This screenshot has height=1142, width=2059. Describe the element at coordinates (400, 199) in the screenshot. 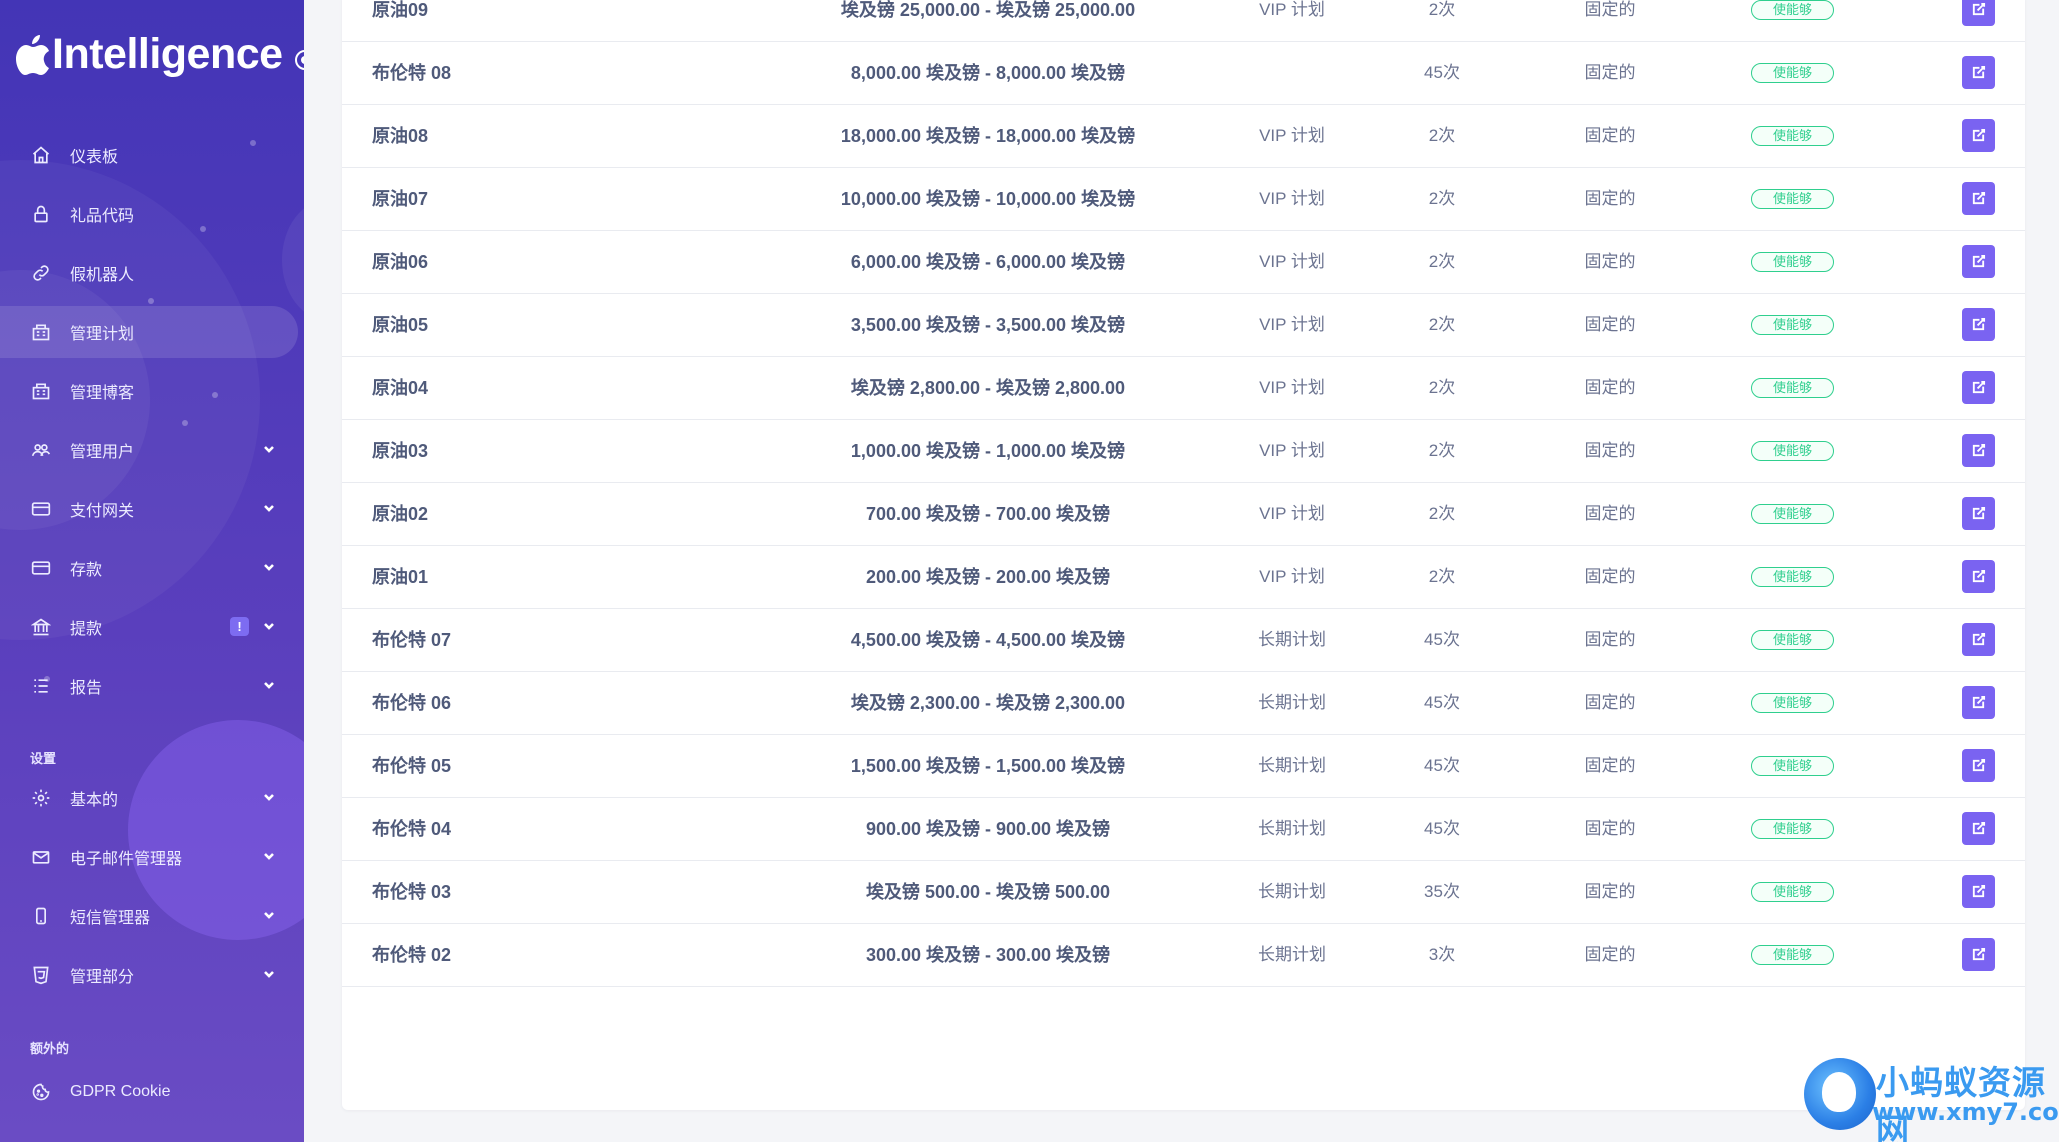

I see `plan-name: 原油07` at that location.